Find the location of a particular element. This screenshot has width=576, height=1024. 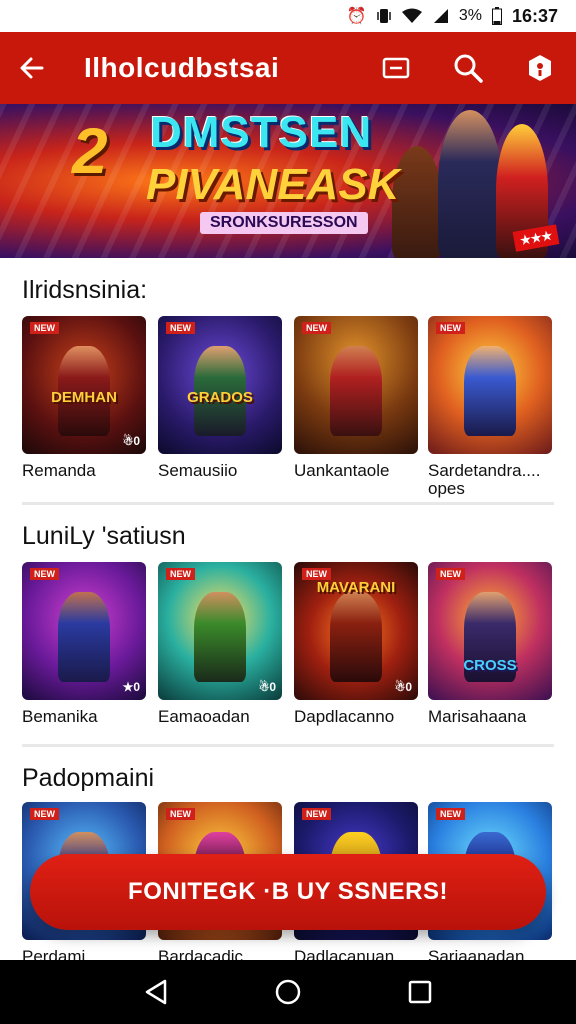

game-thumbnail: NEW MAVARANI ☃0 is located at coordinates (356, 631).